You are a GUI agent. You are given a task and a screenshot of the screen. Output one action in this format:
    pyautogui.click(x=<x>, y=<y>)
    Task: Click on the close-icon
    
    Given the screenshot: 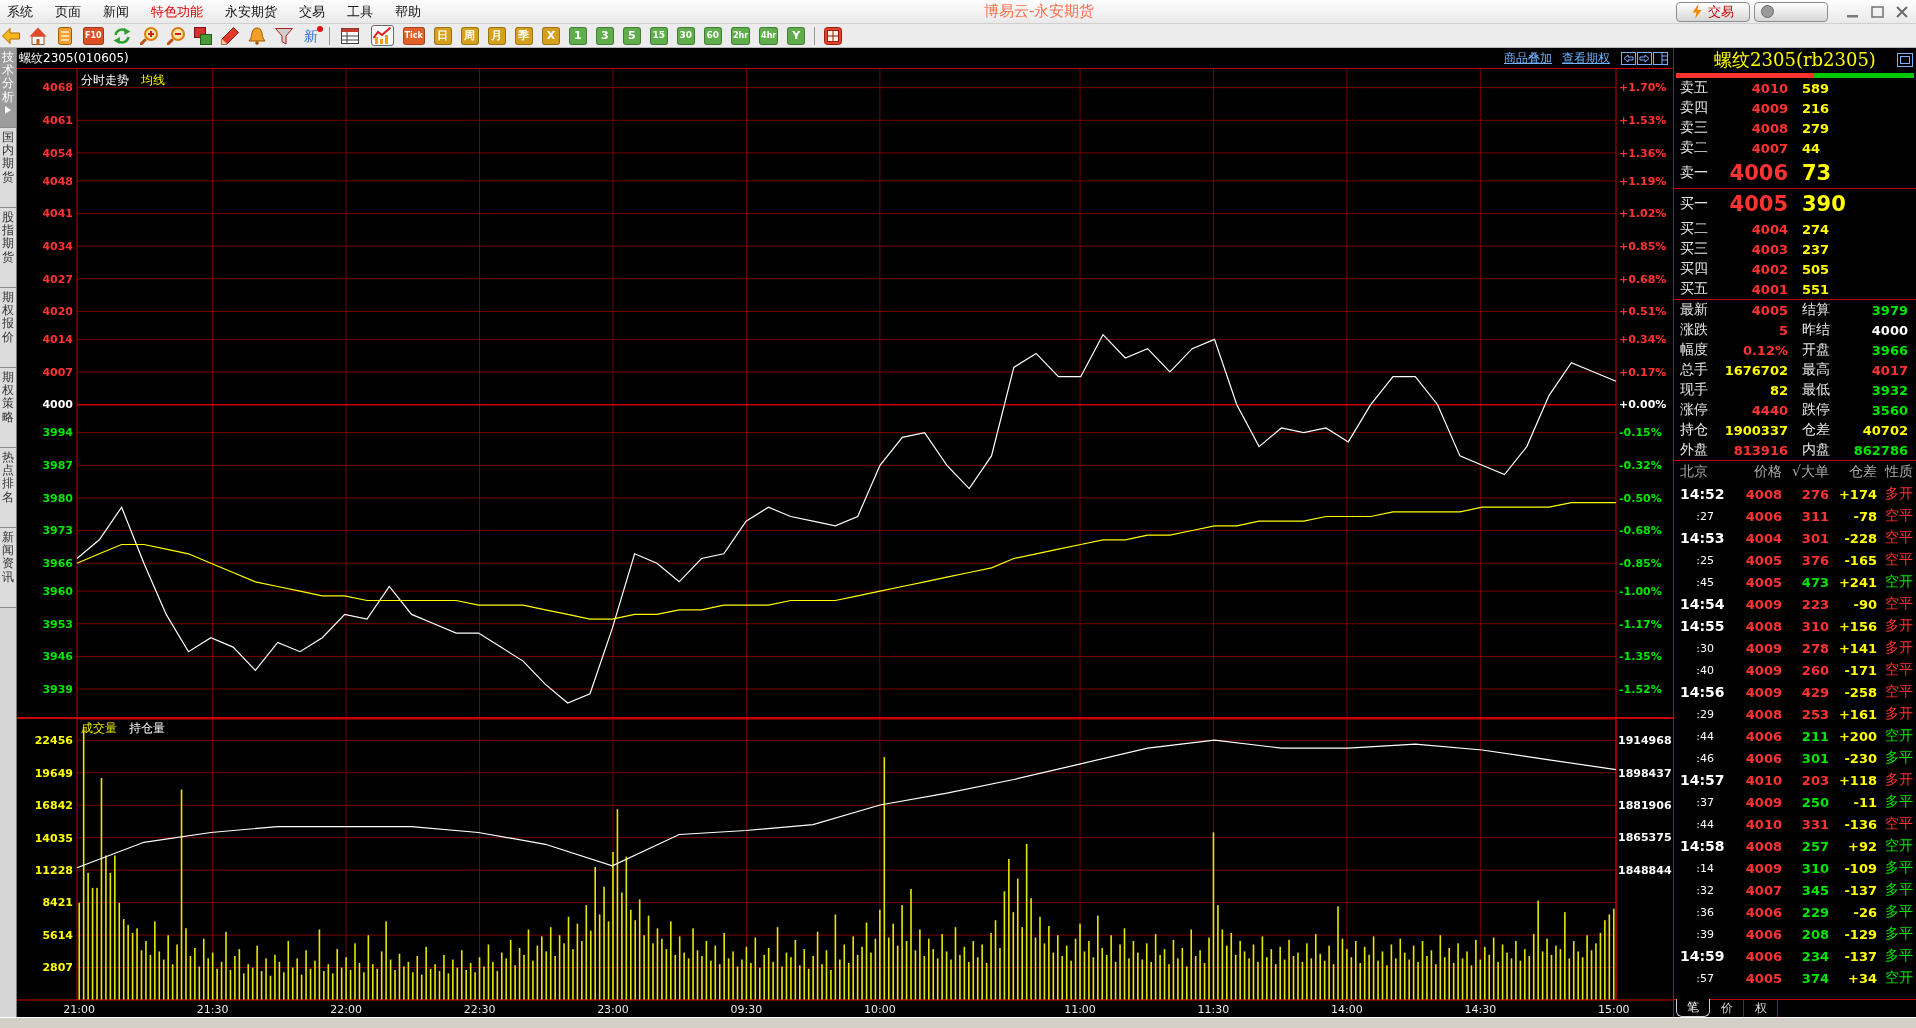 What is the action you would take?
    pyautogui.click(x=1902, y=11)
    